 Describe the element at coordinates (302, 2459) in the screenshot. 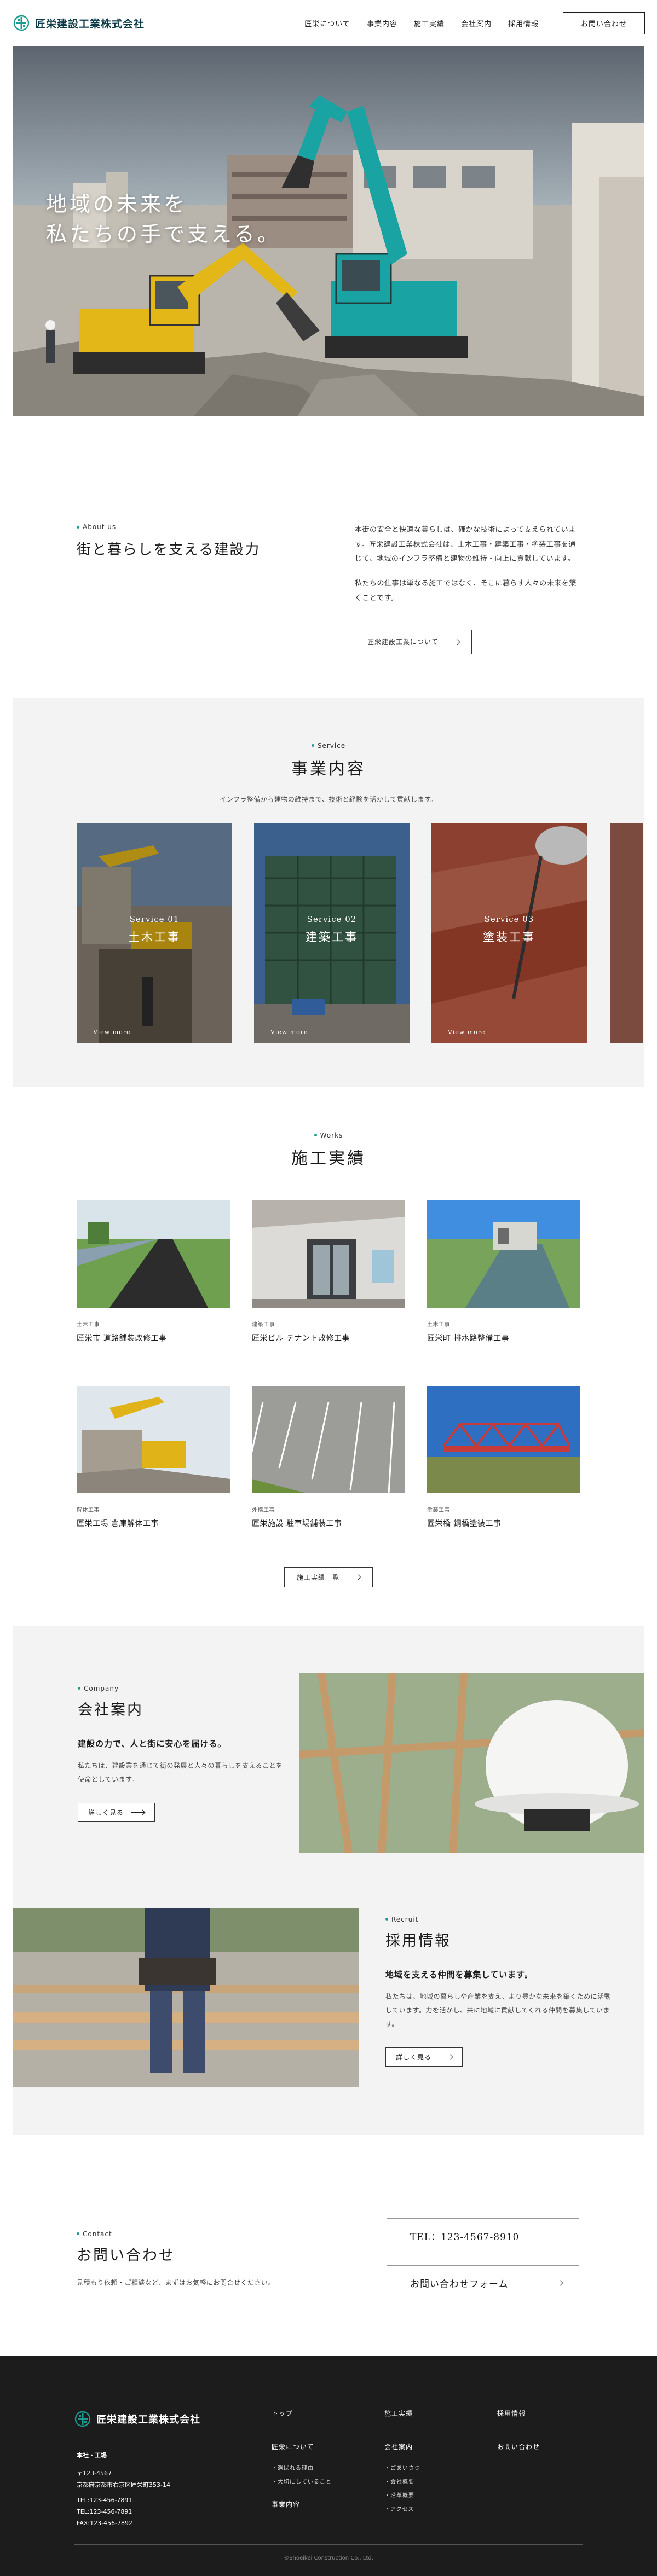

I see `footer-nav-col-1: トップ 匠栄について ・選ばれる理由 ・大切にしていること 事業内容` at that location.